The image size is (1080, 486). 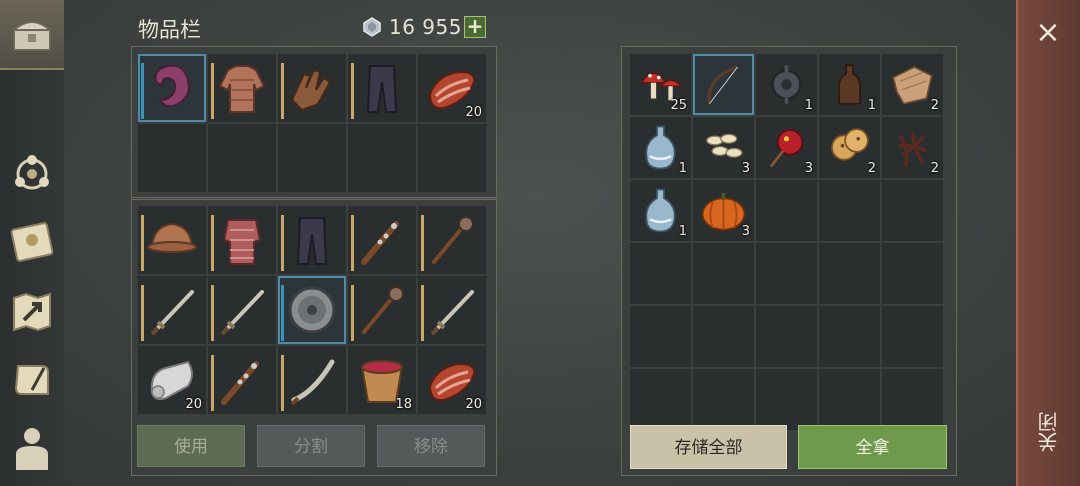 I want to click on equipment-grid: 20, so click(x=312, y=123).